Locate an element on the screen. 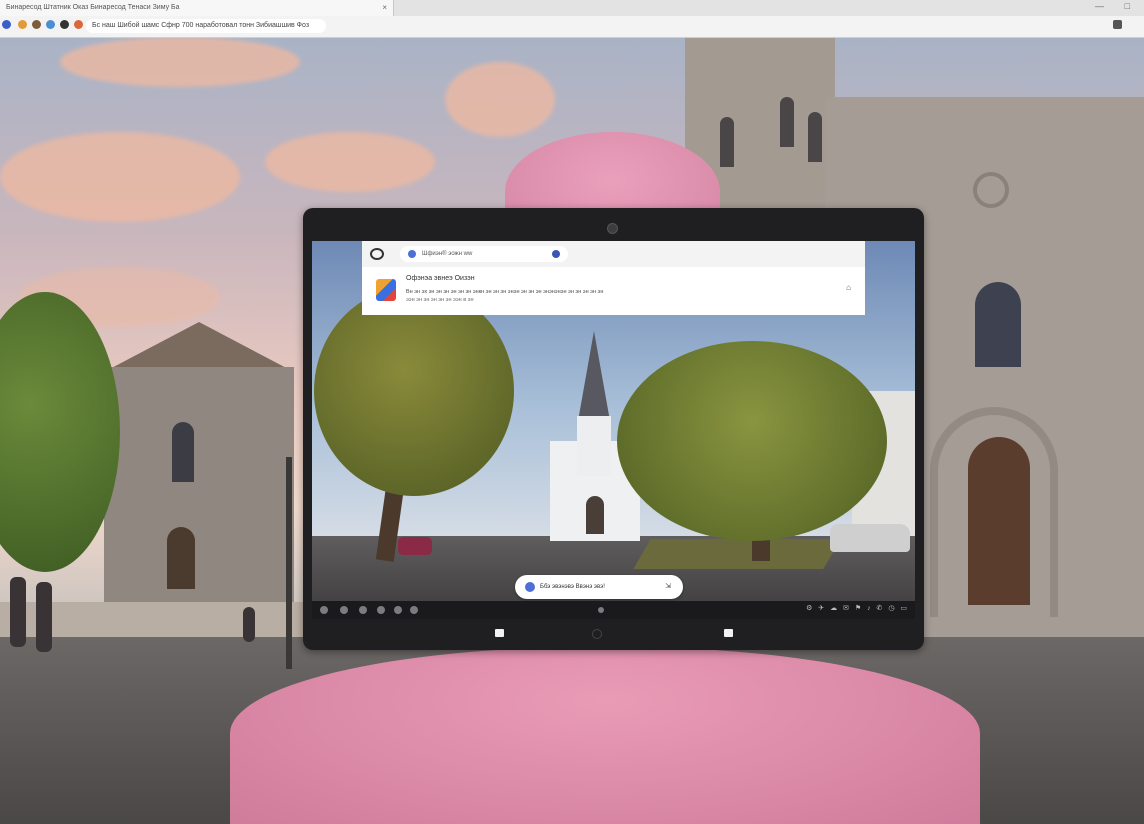 The width and height of the screenshot is (1144, 824). assistant-icon is located at coordinates (530, 587).